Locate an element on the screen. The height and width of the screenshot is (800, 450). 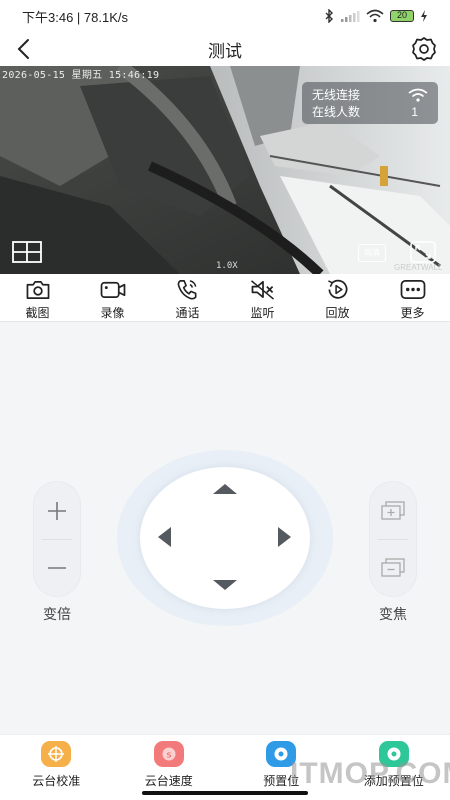
page-title: 测试 is located at coordinates (225, 51).